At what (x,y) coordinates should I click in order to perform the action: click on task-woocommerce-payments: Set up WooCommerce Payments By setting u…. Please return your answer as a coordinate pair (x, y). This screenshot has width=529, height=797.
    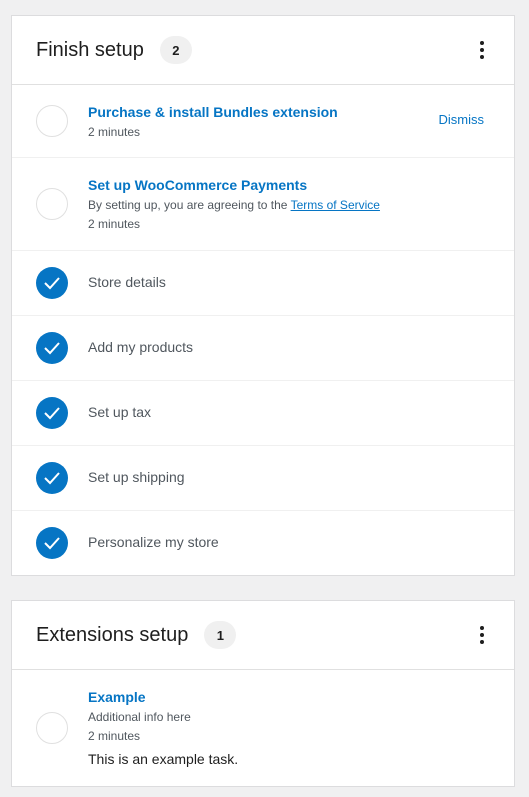
    Looking at the image, I should click on (263, 204).